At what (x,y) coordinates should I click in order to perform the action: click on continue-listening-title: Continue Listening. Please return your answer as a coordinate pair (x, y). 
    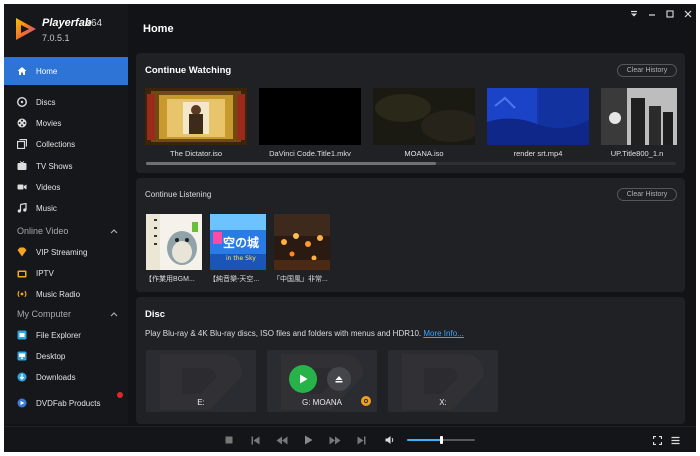
    Looking at the image, I should click on (178, 194).